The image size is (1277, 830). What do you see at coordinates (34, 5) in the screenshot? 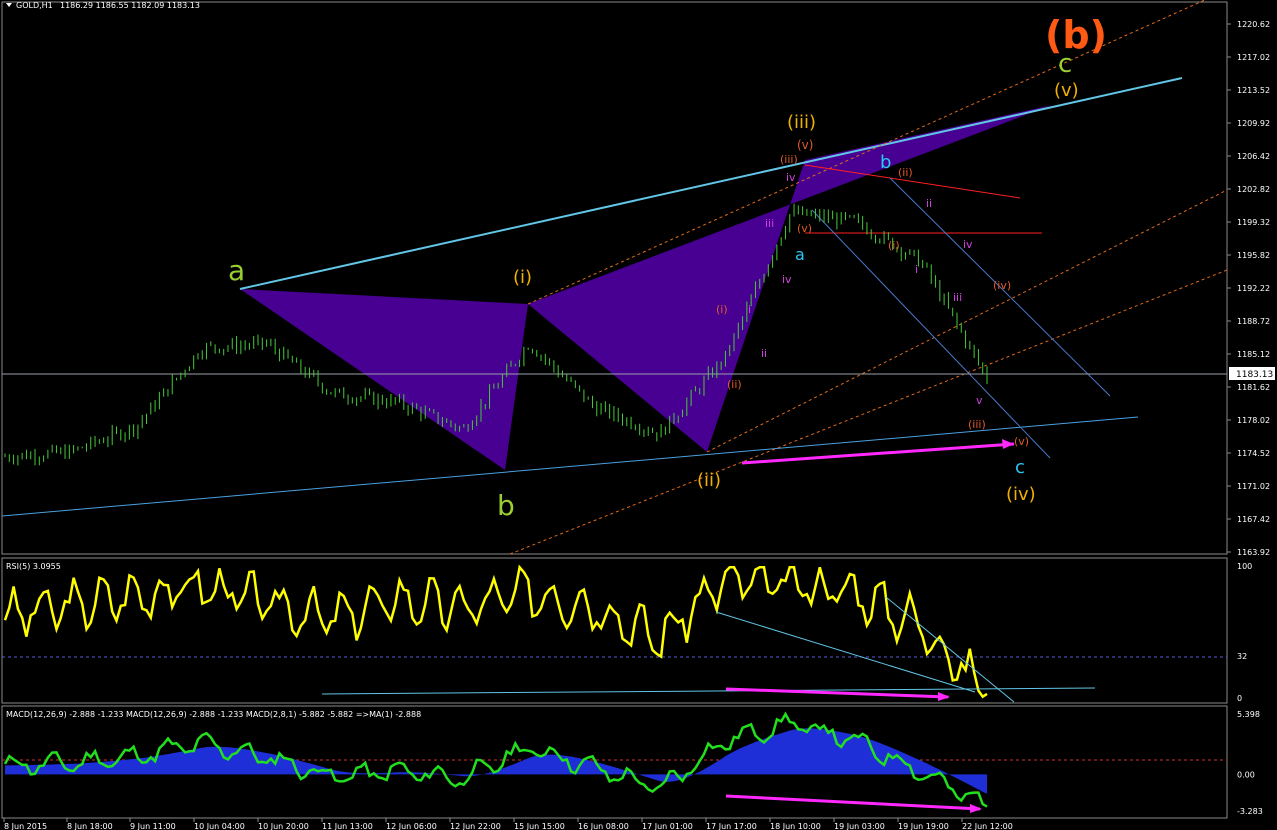
I see `symbol-title: GOLD,H1` at bounding box center [34, 5].